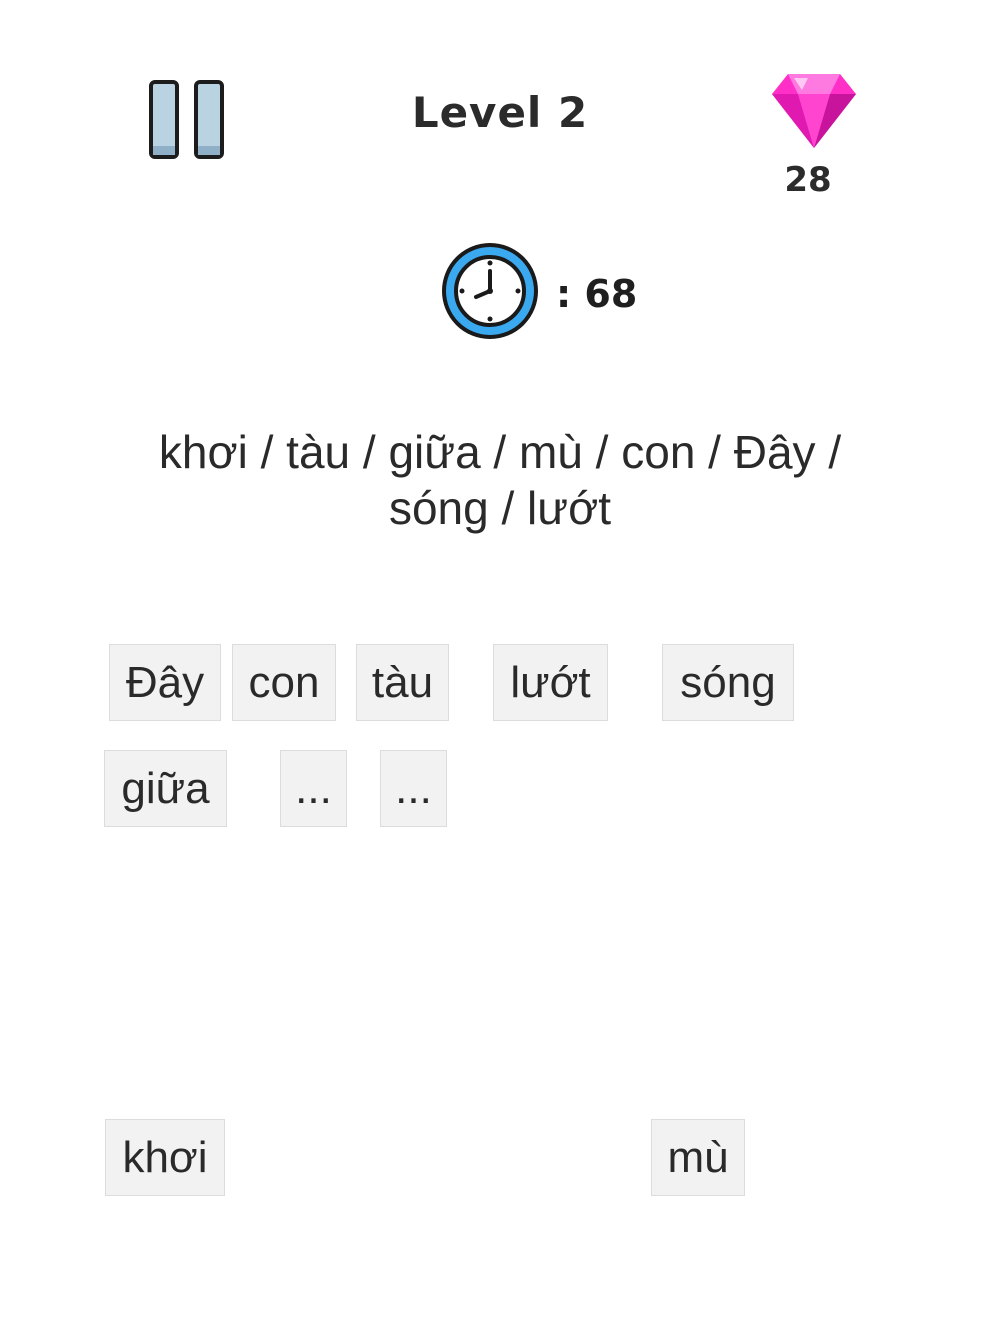 The width and height of the screenshot is (1000, 1334). What do you see at coordinates (500, 452) in the screenshot?
I see `scrambled-line-1: khơi / tàu / giữa / mù / con / Đây /` at bounding box center [500, 452].